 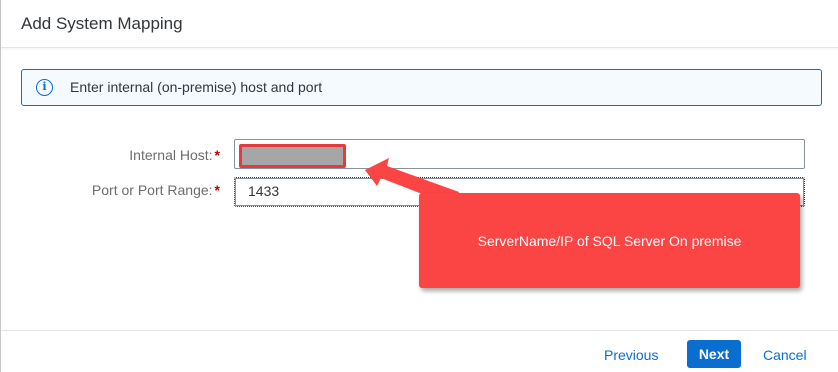 What do you see at coordinates (419, 351) in the screenshot?
I see `dialog-footer: Previous Next Cancel` at bounding box center [419, 351].